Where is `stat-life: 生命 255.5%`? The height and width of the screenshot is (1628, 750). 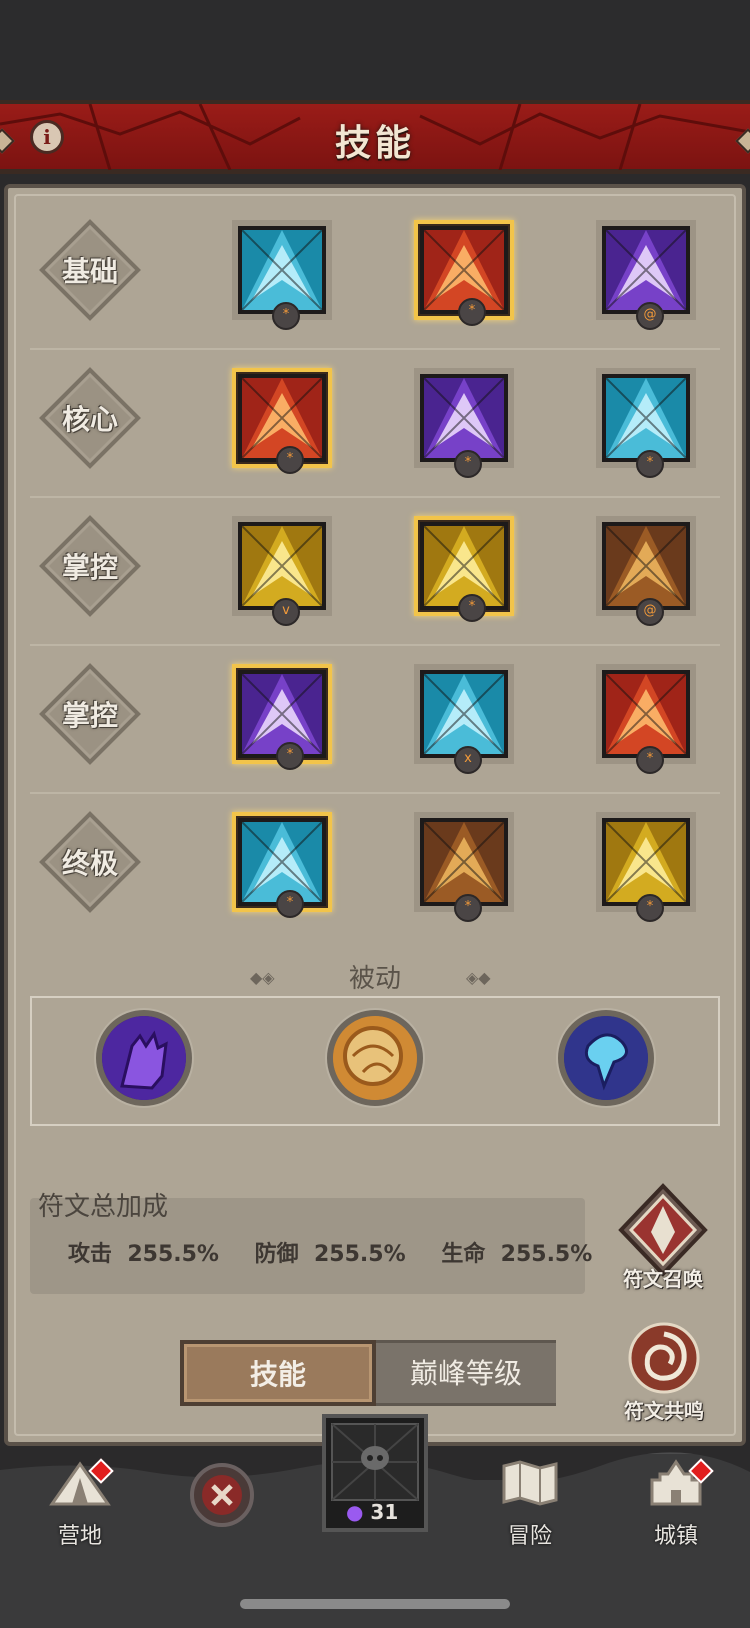
stat-life: 生命 255.5% is located at coordinates (517, 1254).